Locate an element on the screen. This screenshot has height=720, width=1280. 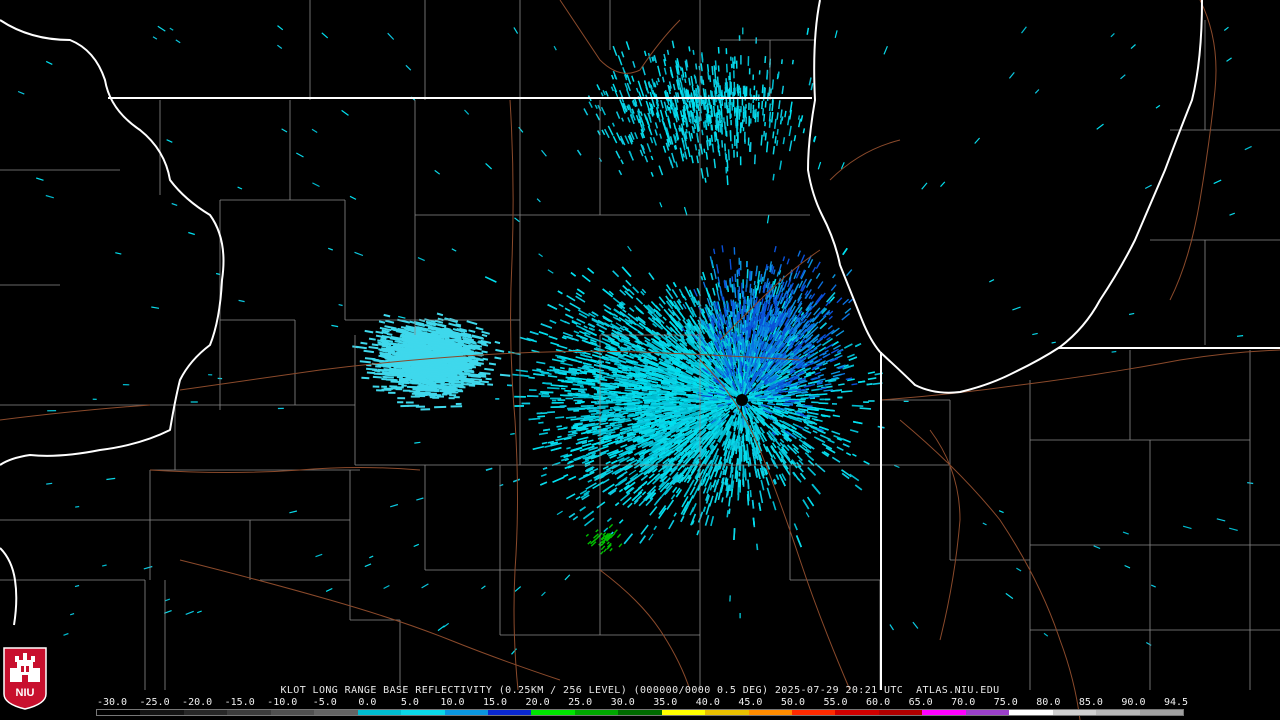
scale-tick-label: 90.0 is located at coordinates (1133, 702).